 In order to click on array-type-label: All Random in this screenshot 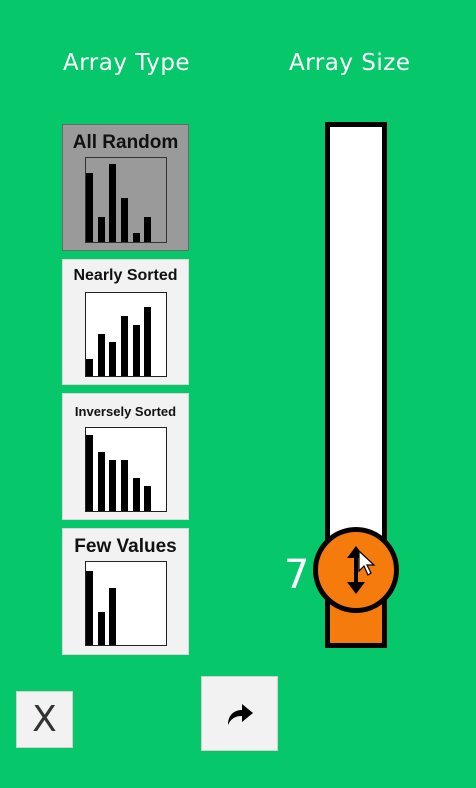, I will do `click(125, 142)`.